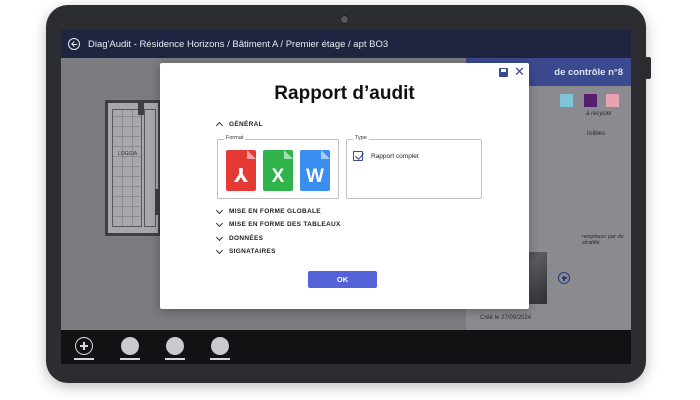  Describe the element at coordinates (519, 71) in the screenshot. I see `close-icon: ✕` at that location.